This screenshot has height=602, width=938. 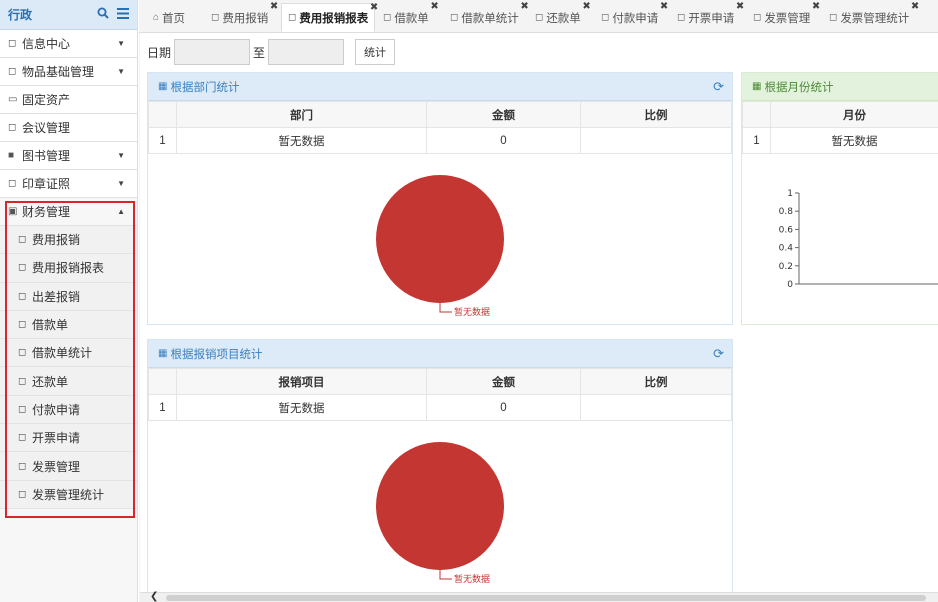 What do you see at coordinates (68, 325) in the screenshot?
I see `submenu-item-loan: ◻ 借款单` at bounding box center [68, 325].